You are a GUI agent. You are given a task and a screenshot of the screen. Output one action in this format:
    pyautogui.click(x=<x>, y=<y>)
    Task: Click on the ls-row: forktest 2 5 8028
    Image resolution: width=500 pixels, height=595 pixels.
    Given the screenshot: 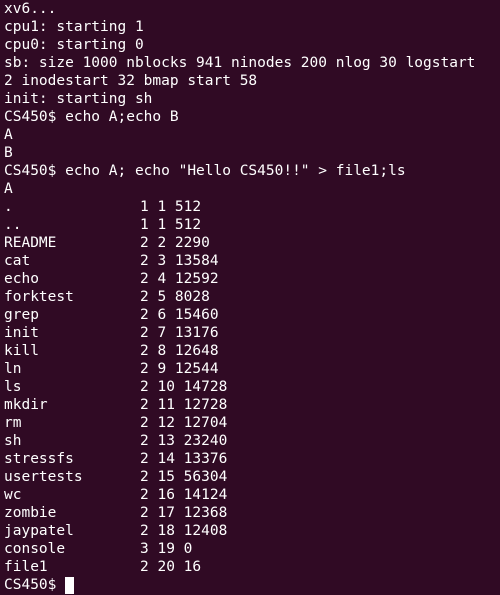 What is the action you would take?
    pyautogui.click(x=252, y=297)
    